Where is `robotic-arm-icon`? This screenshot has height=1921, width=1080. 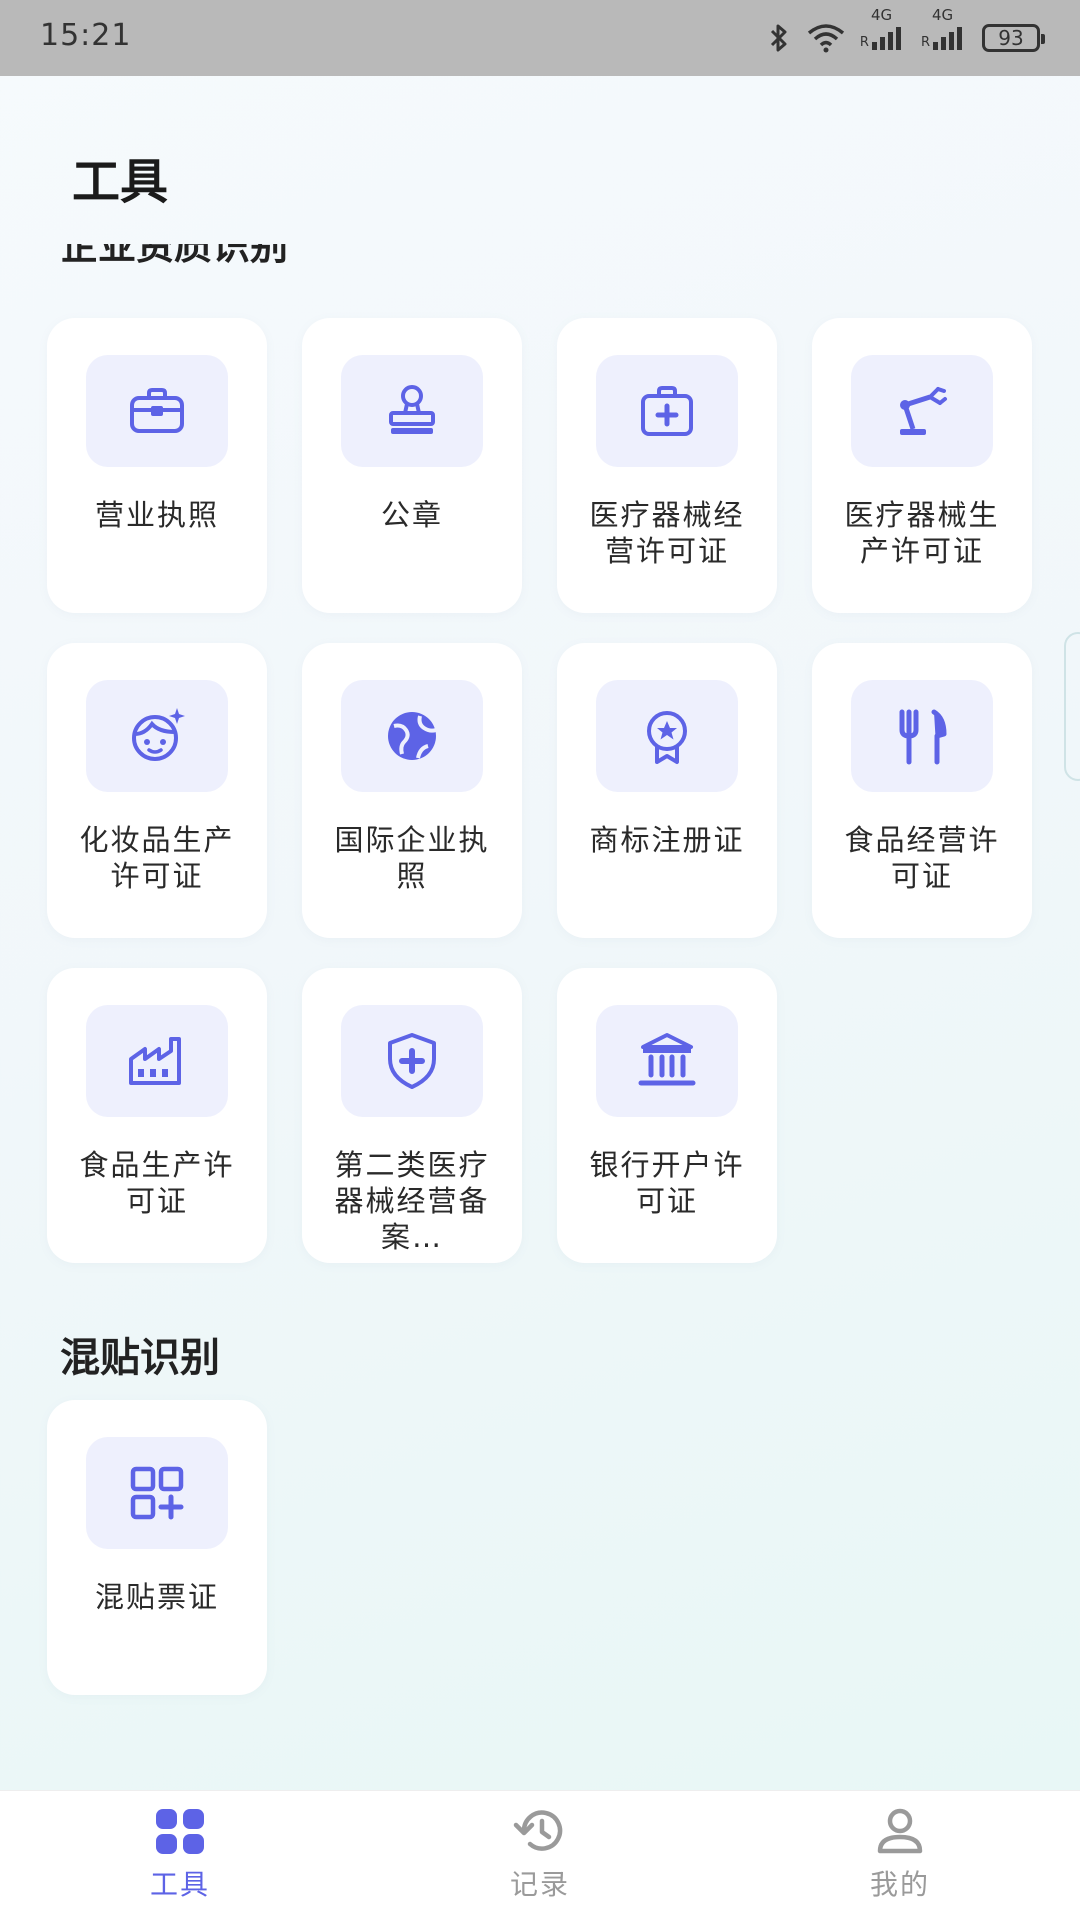
robotic-arm-icon is located at coordinates (923, 411).